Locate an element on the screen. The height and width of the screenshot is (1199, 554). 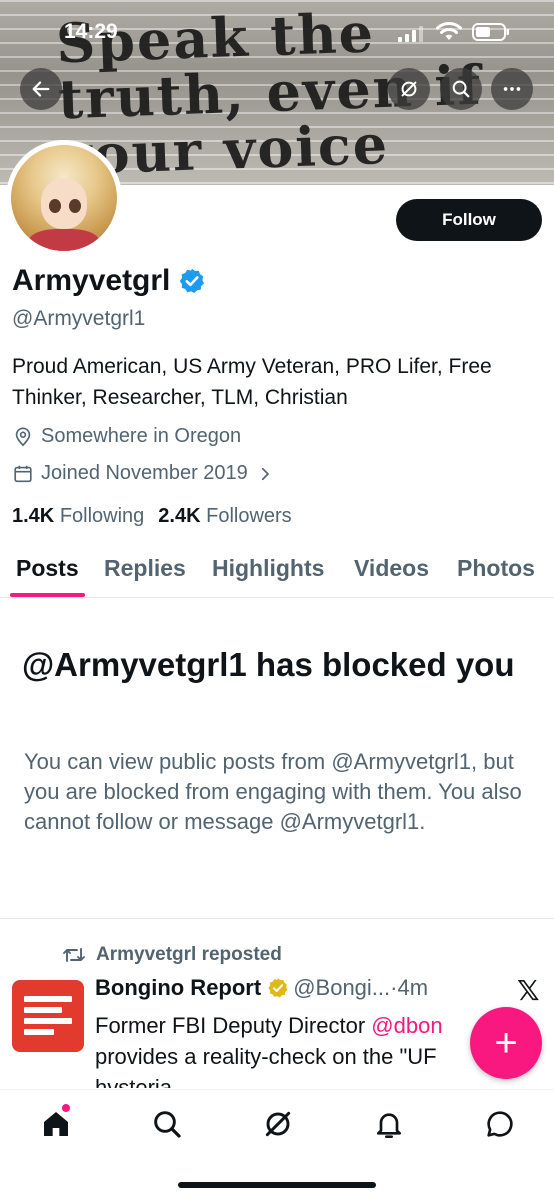
notifications-icon is located at coordinates (389, 1125).